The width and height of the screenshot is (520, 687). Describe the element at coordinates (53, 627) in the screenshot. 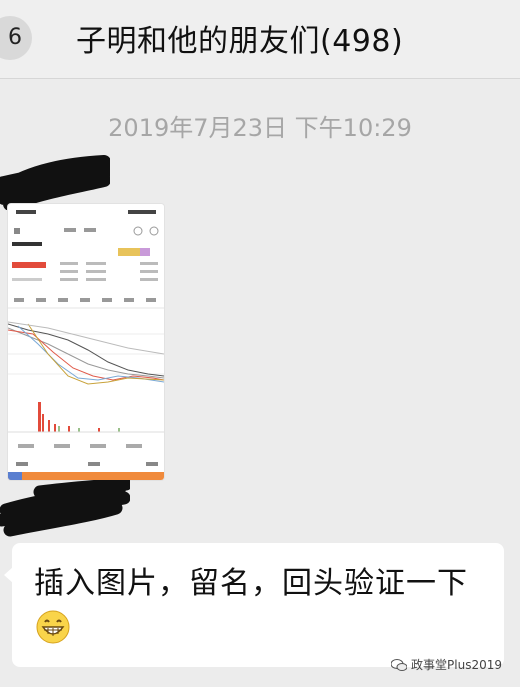

I see `grinning-face-emoji-icon` at that location.